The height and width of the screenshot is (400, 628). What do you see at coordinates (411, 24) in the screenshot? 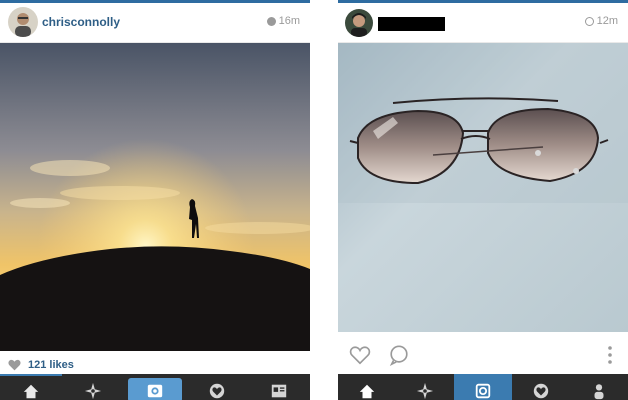
I see `username-redacted` at bounding box center [411, 24].